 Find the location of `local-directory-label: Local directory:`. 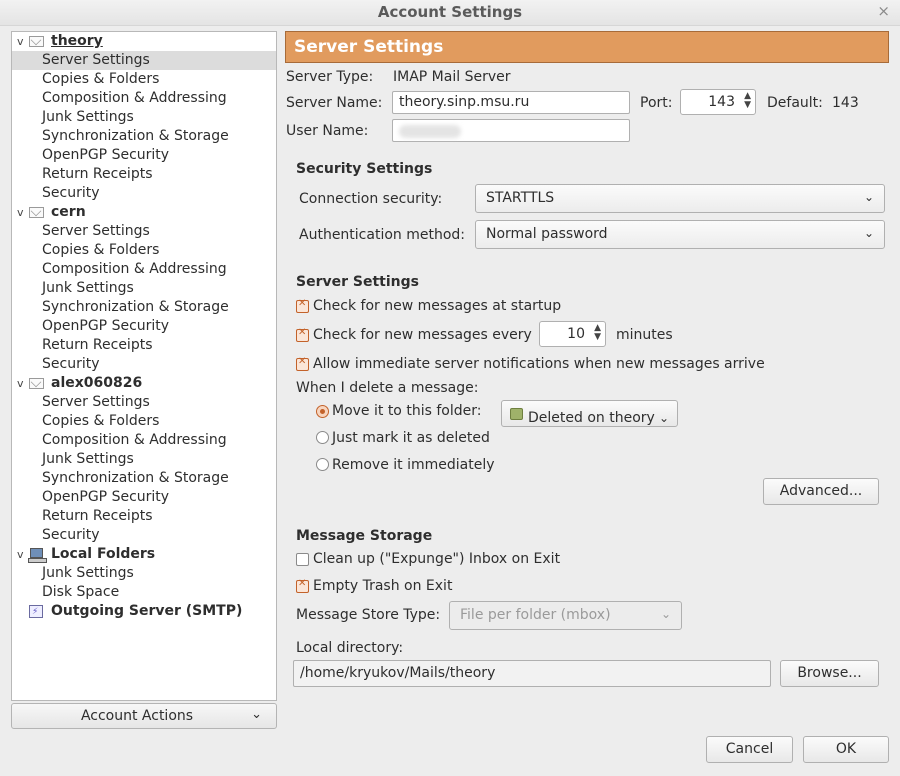

local-directory-label: Local directory: is located at coordinates (350, 648).